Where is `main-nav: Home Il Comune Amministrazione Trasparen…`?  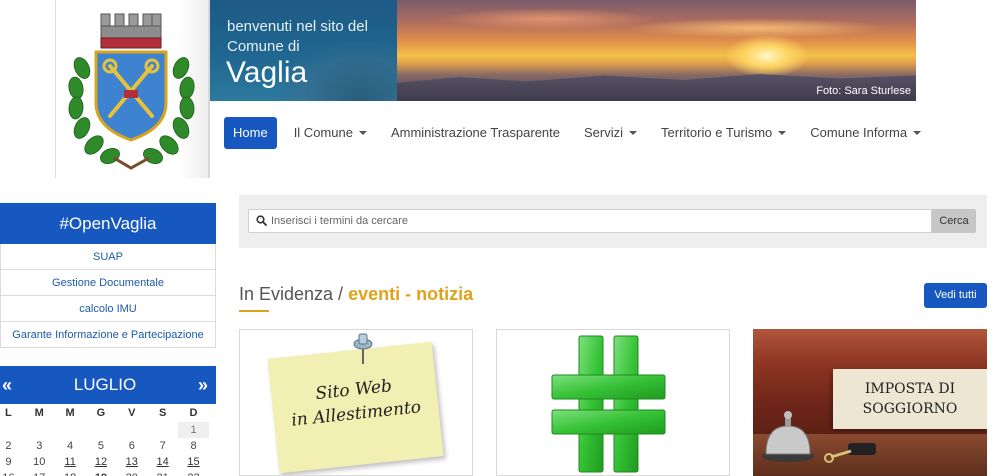
main-nav: Home Il Comune Amministrazione Trasparen… is located at coordinates (578, 133).